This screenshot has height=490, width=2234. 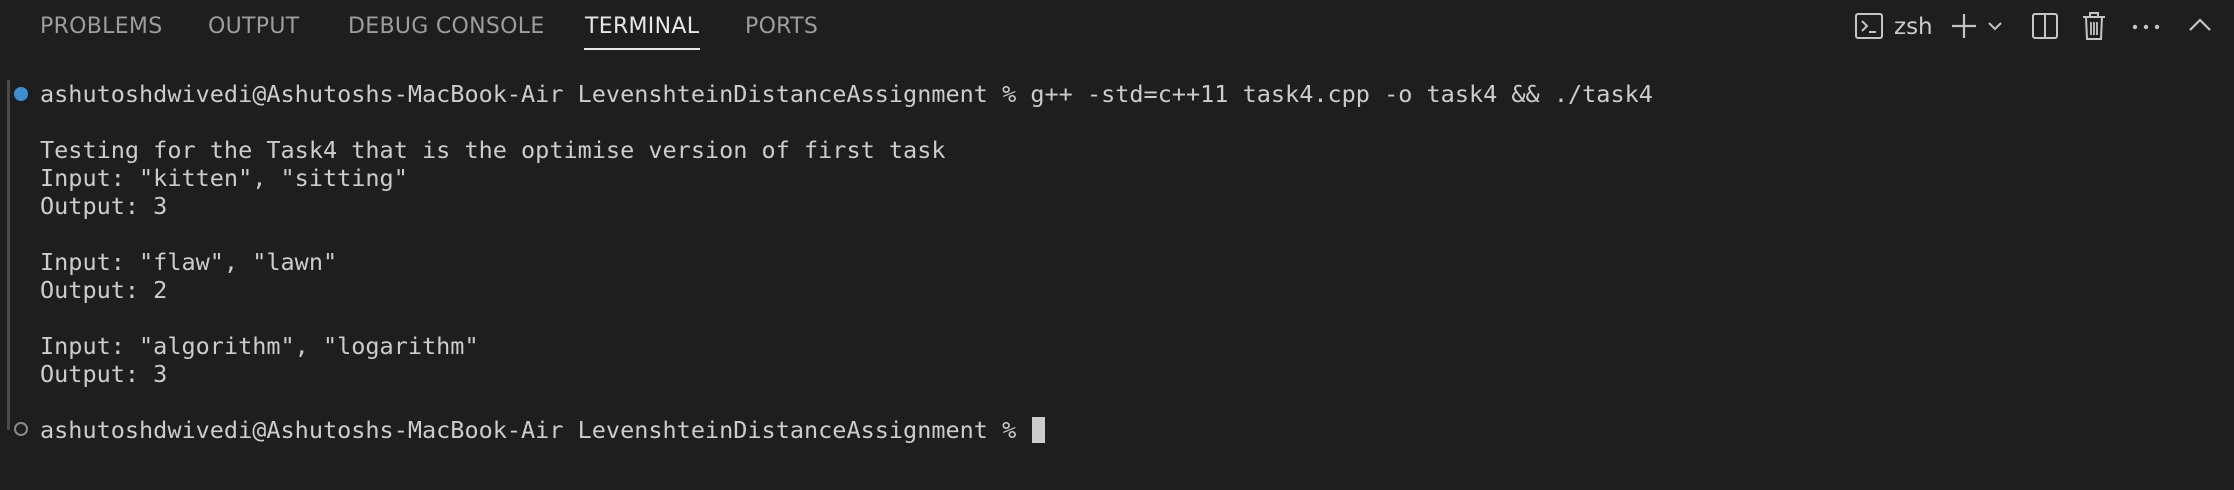 I want to click on terminal-line: Input: "flaw", "lawn", so click(x=189, y=262).